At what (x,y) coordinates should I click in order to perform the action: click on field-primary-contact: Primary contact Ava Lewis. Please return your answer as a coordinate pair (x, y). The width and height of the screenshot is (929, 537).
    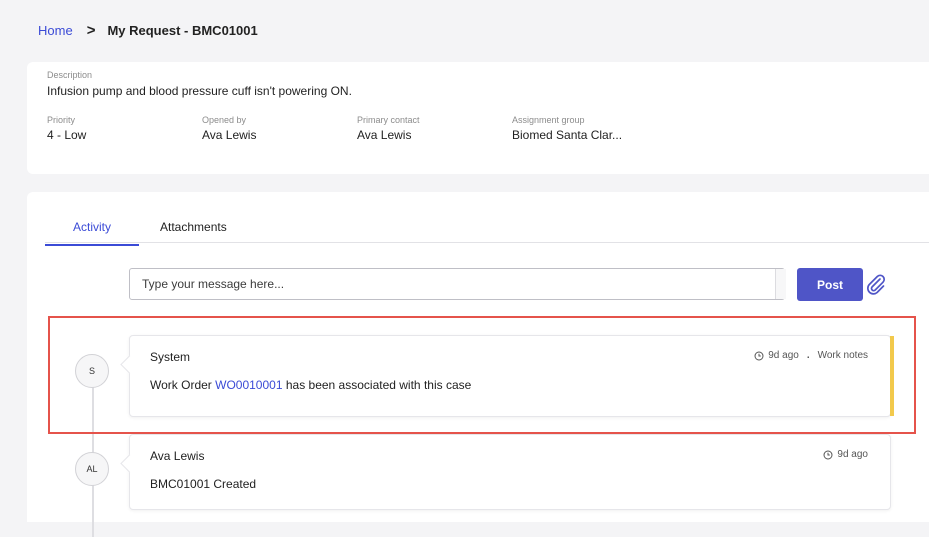
    Looking at the image, I should click on (388, 128).